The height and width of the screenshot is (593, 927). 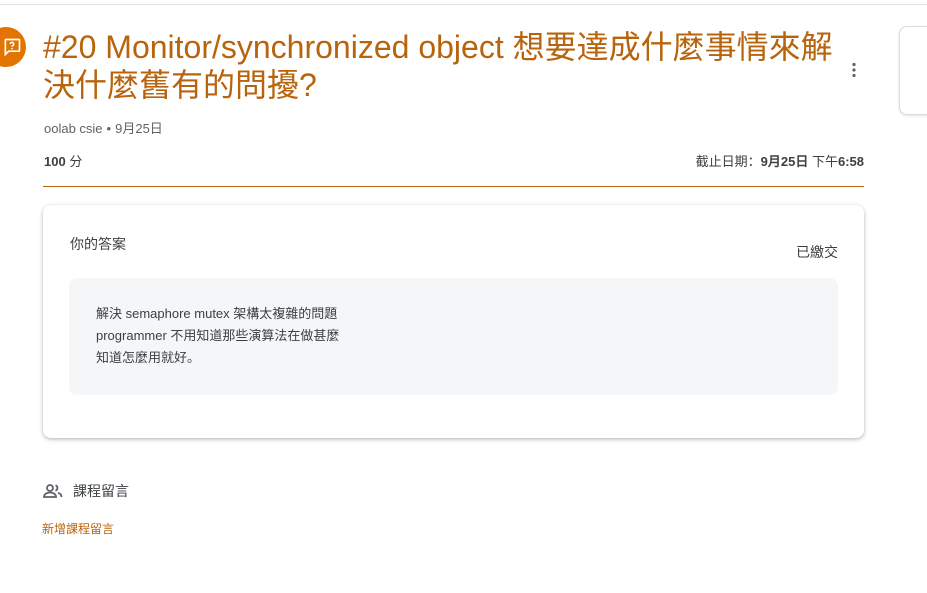 What do you see at coordinates (913, 70) in the screenshot?
I see `side-panel-card` at bounding box center [913, 70].